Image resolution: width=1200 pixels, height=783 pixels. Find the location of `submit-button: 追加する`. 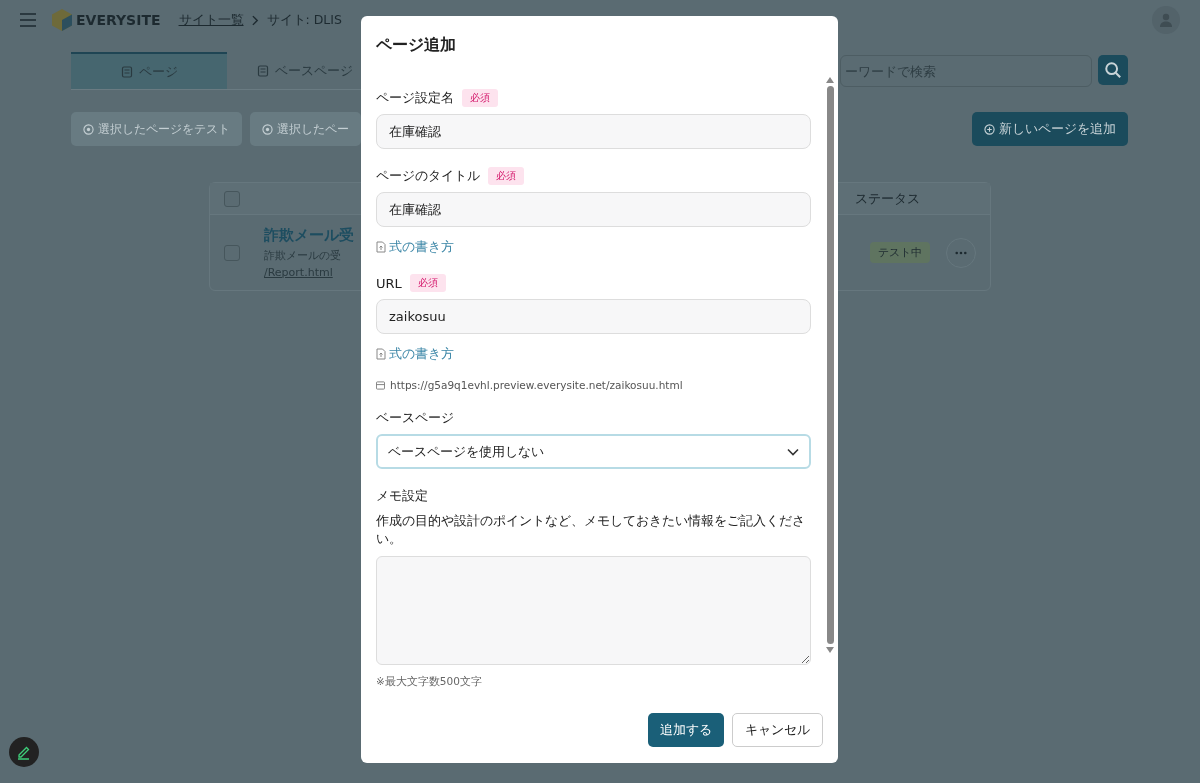

submit-button: 追加する is located at coordinates (686, 730).